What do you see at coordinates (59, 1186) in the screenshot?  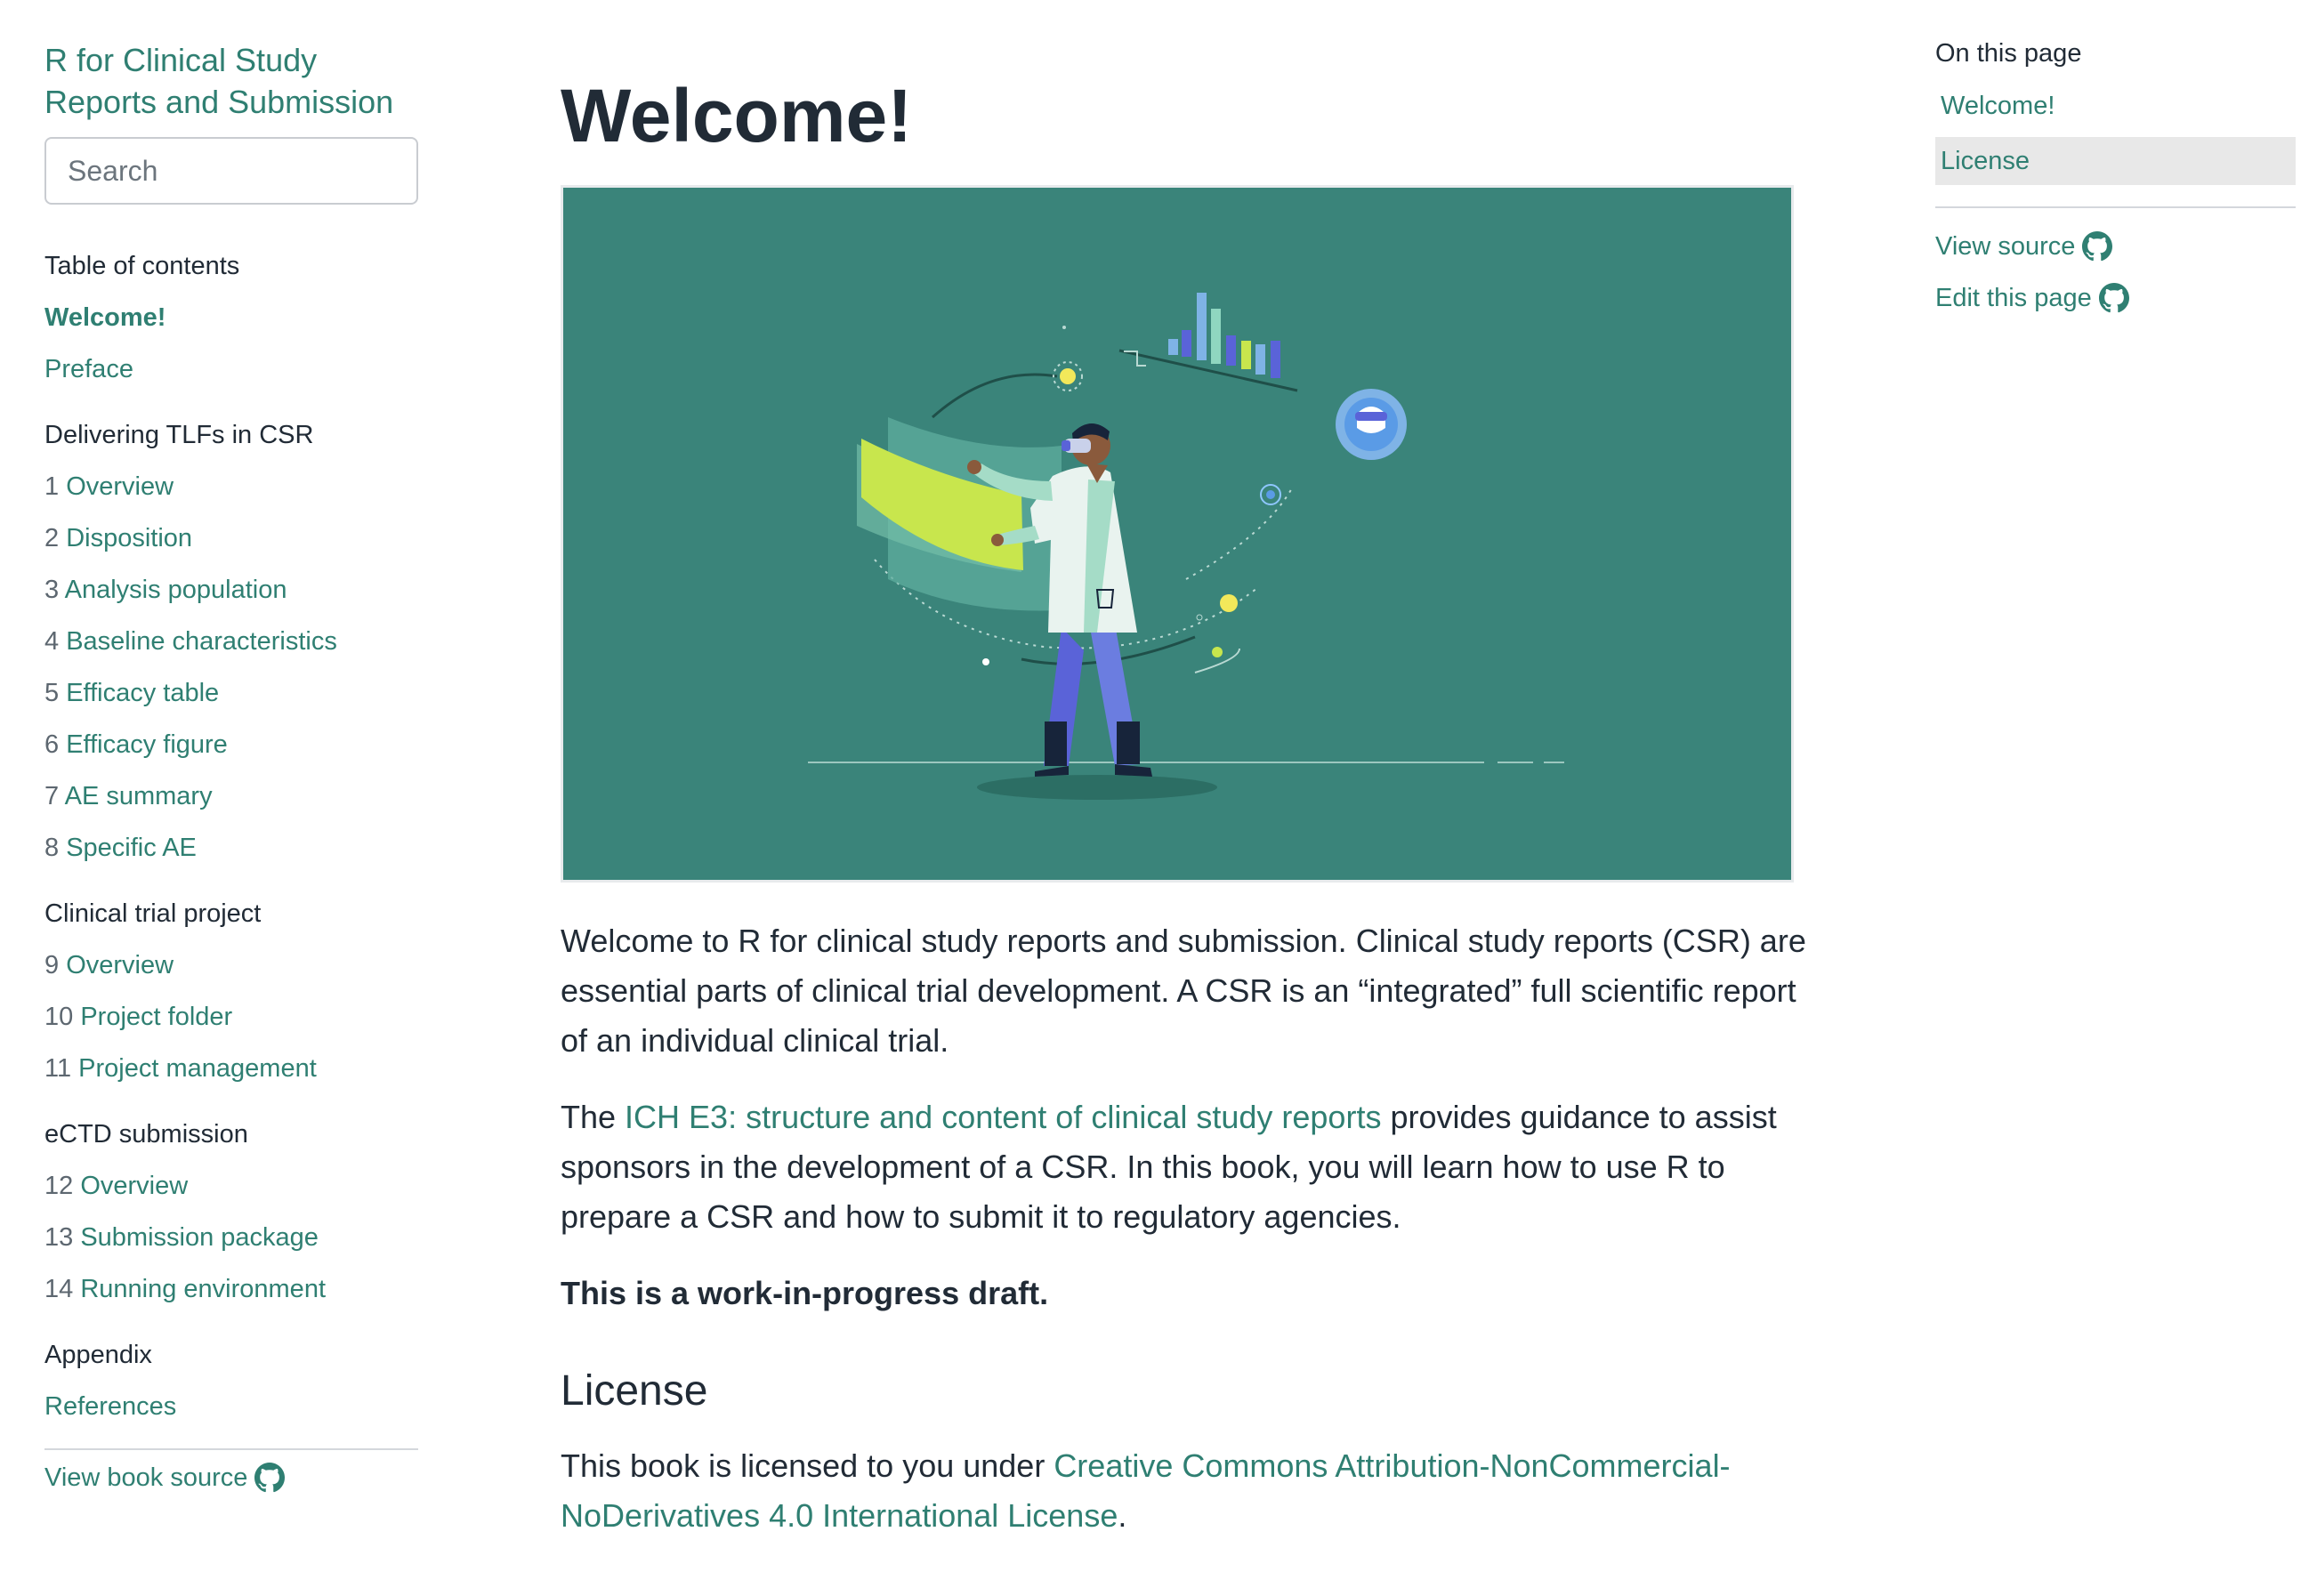 I see `chapter-number: 12` at bounding box center [59, 1186].